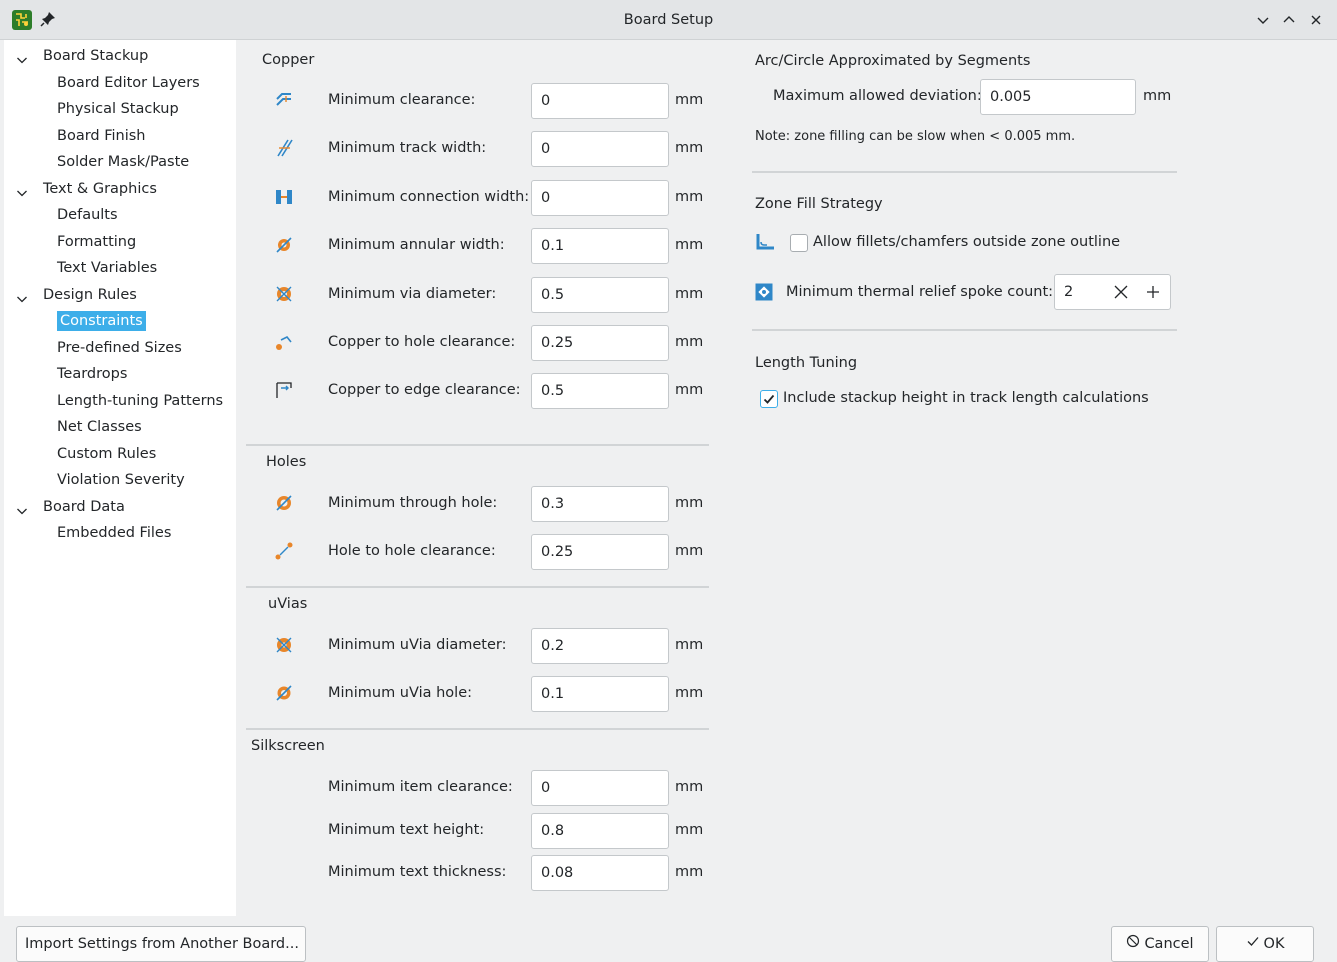 This screenshot has height=962, width=1337. Describe the element at coordinates (90, 294) in the screenshot. I see `tree-item-label: Design Rules` at that location.